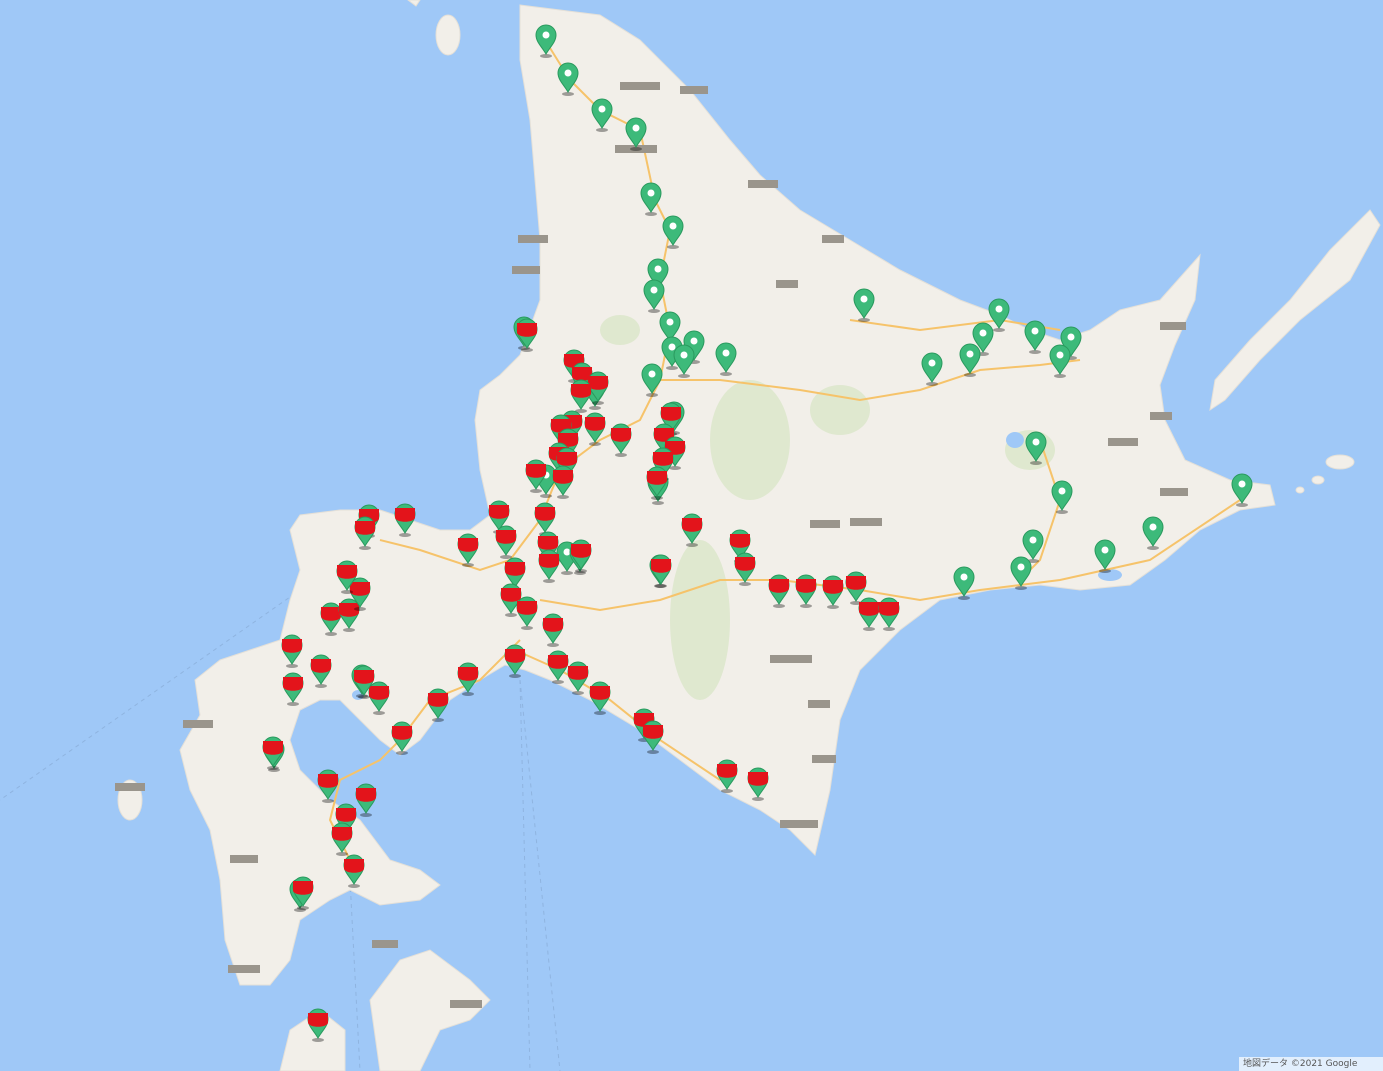  I want to click on rishiri-island, so click(448, 35).